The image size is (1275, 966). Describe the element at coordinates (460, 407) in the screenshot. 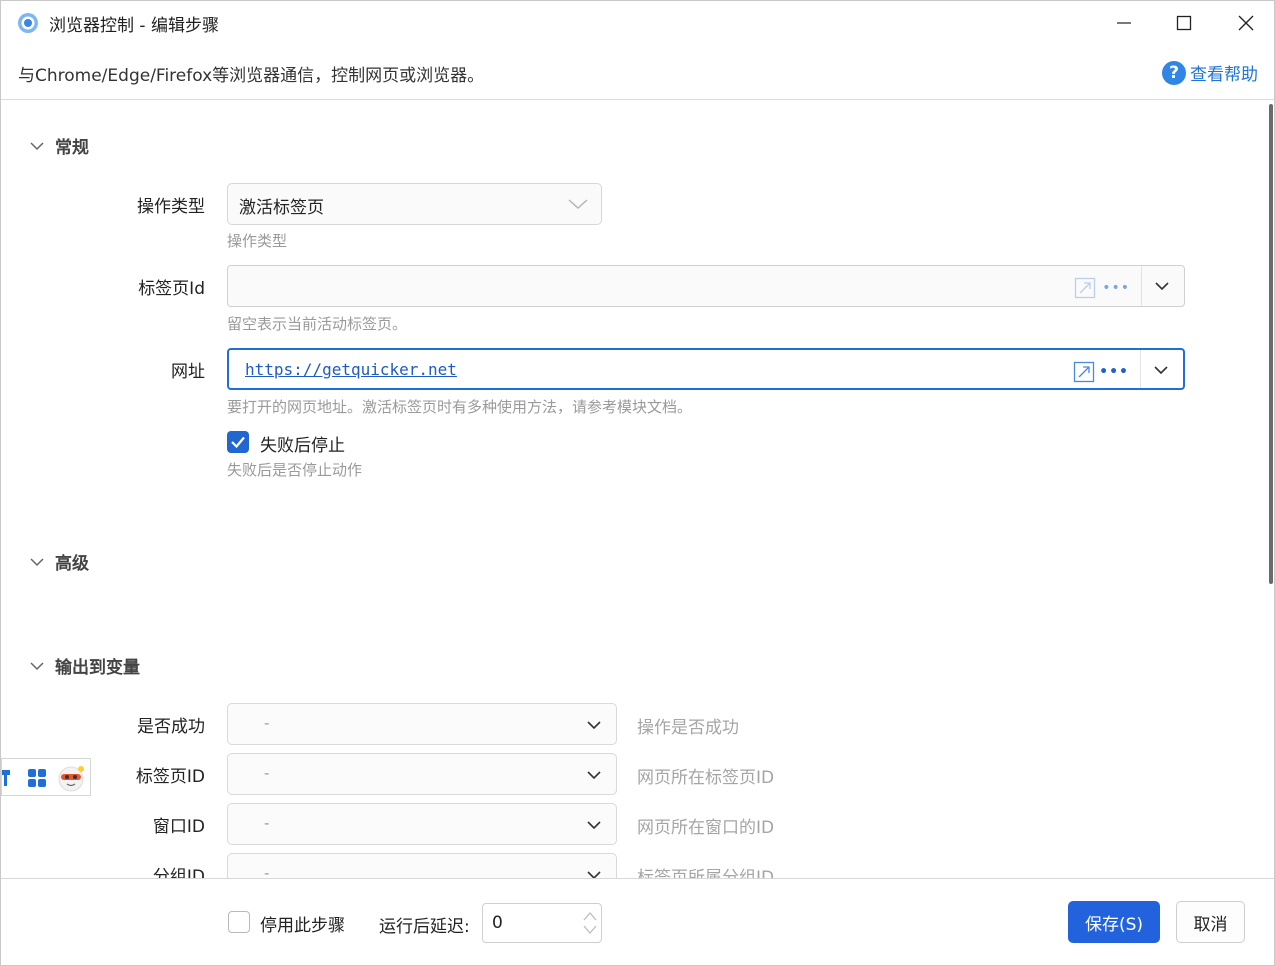

I see `url-hint: 要打开的网页地址。激活标签页时有多种使用方法，请参考模块文档。` at that location.